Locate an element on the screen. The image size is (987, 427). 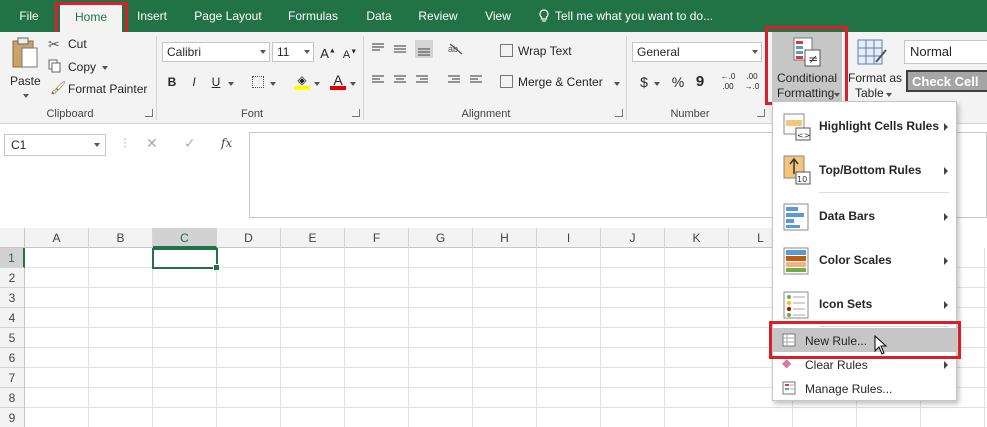
column-header-e: E is located at coordinates (313, 238).